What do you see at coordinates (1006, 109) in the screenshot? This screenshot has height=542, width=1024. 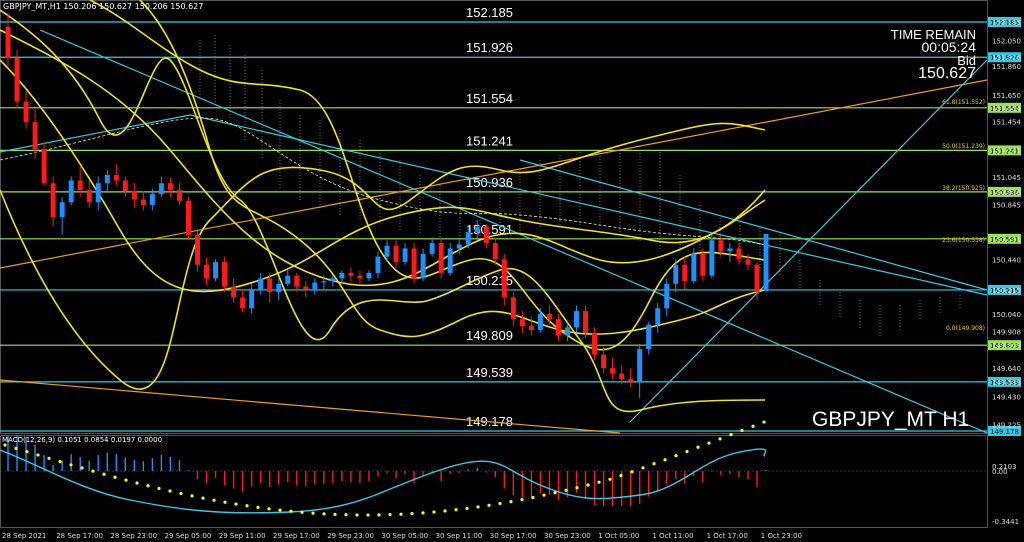 I see `price-axis-tick: 151.554` at bounding box center [1006, 109].